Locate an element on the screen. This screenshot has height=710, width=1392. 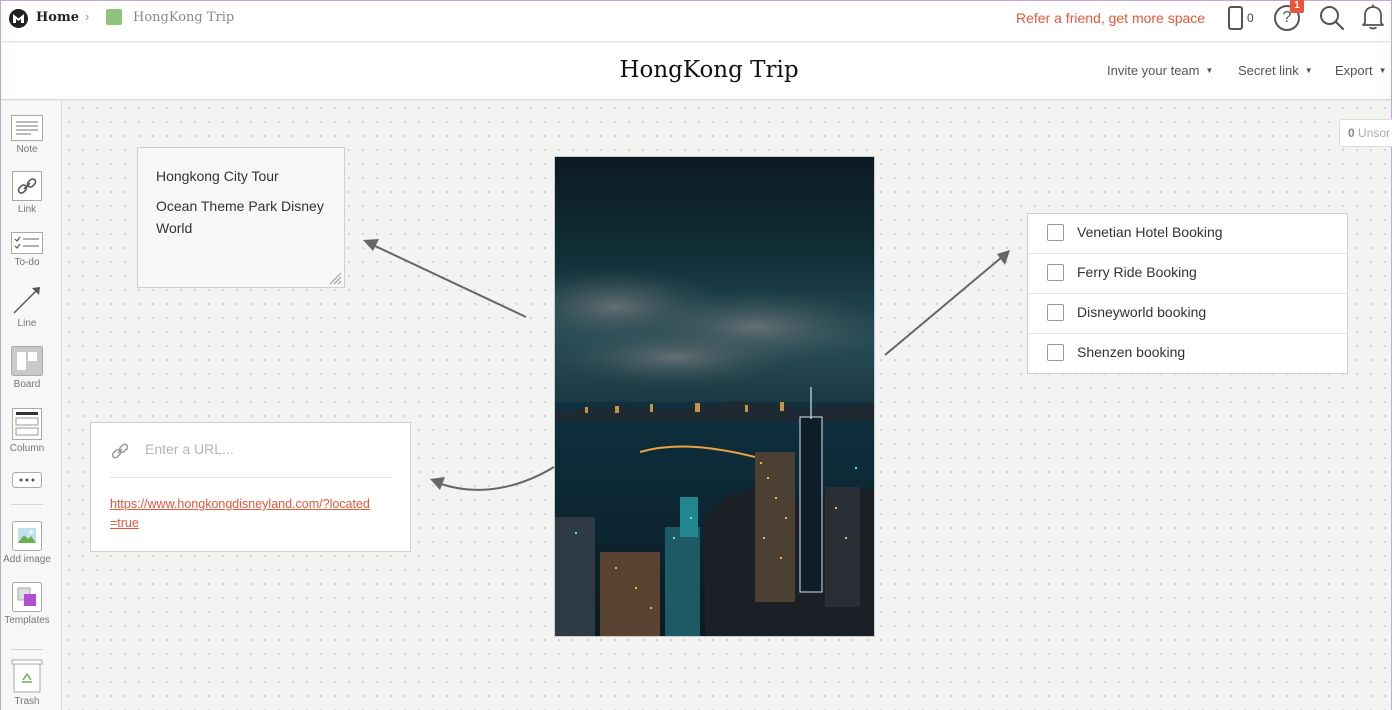
tool-line: Line is located at coordinates (27, 307).